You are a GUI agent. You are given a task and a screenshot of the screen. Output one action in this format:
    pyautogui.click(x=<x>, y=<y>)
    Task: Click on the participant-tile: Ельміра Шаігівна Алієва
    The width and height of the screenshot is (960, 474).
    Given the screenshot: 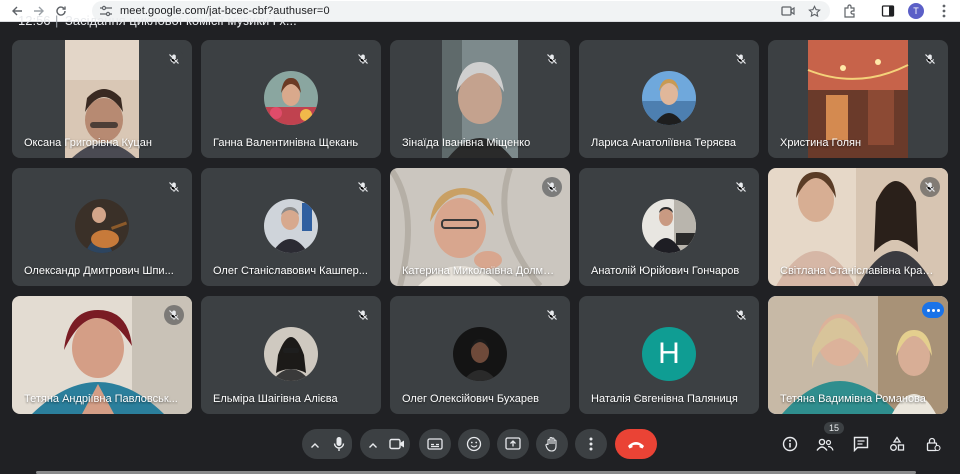 What is the action you would take?
    pyautogui.click(x=291, y=355)
    